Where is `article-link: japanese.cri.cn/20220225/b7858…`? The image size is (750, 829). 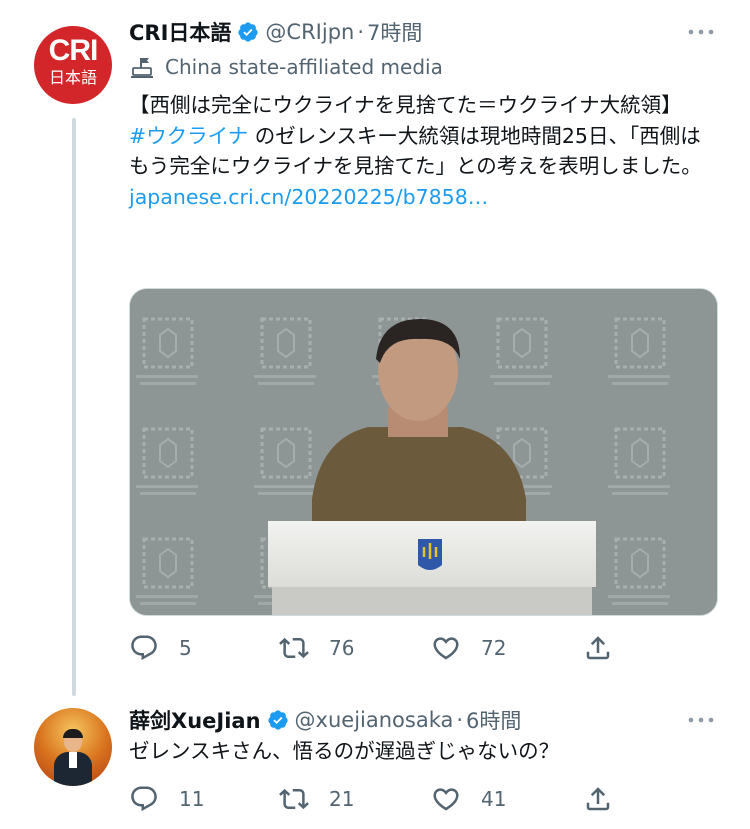 article-link: japanese.cri.cn/20220225/b7858… is located at coordinates (308, 197).